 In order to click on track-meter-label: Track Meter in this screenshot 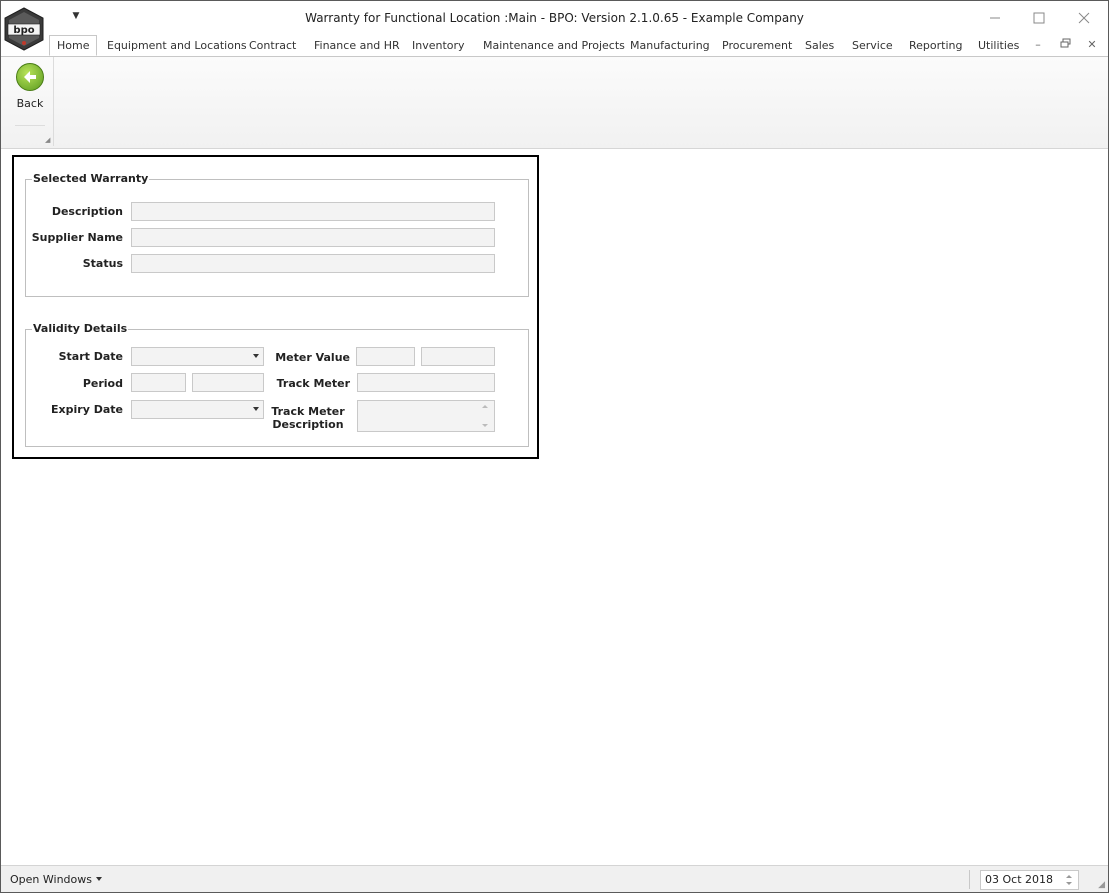, I will do `click(313, 383)`.